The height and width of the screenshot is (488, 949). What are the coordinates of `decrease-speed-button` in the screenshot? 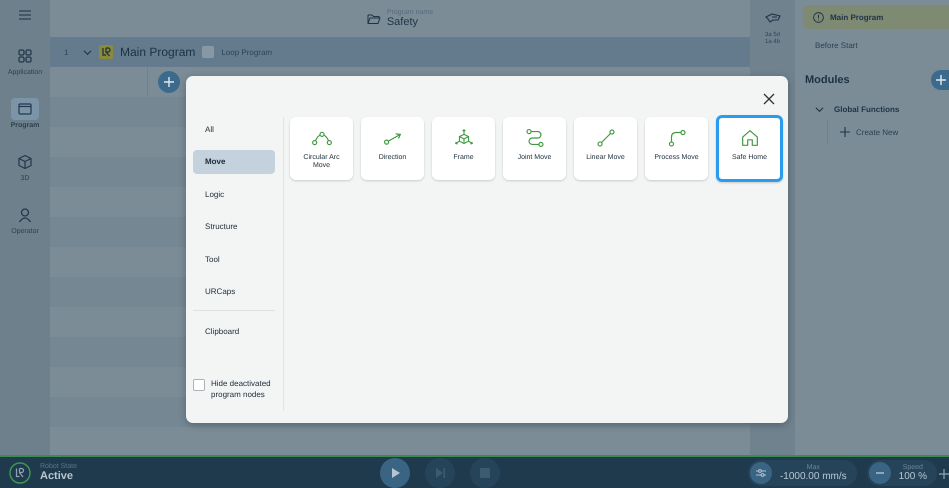 It's located at (879, 473).